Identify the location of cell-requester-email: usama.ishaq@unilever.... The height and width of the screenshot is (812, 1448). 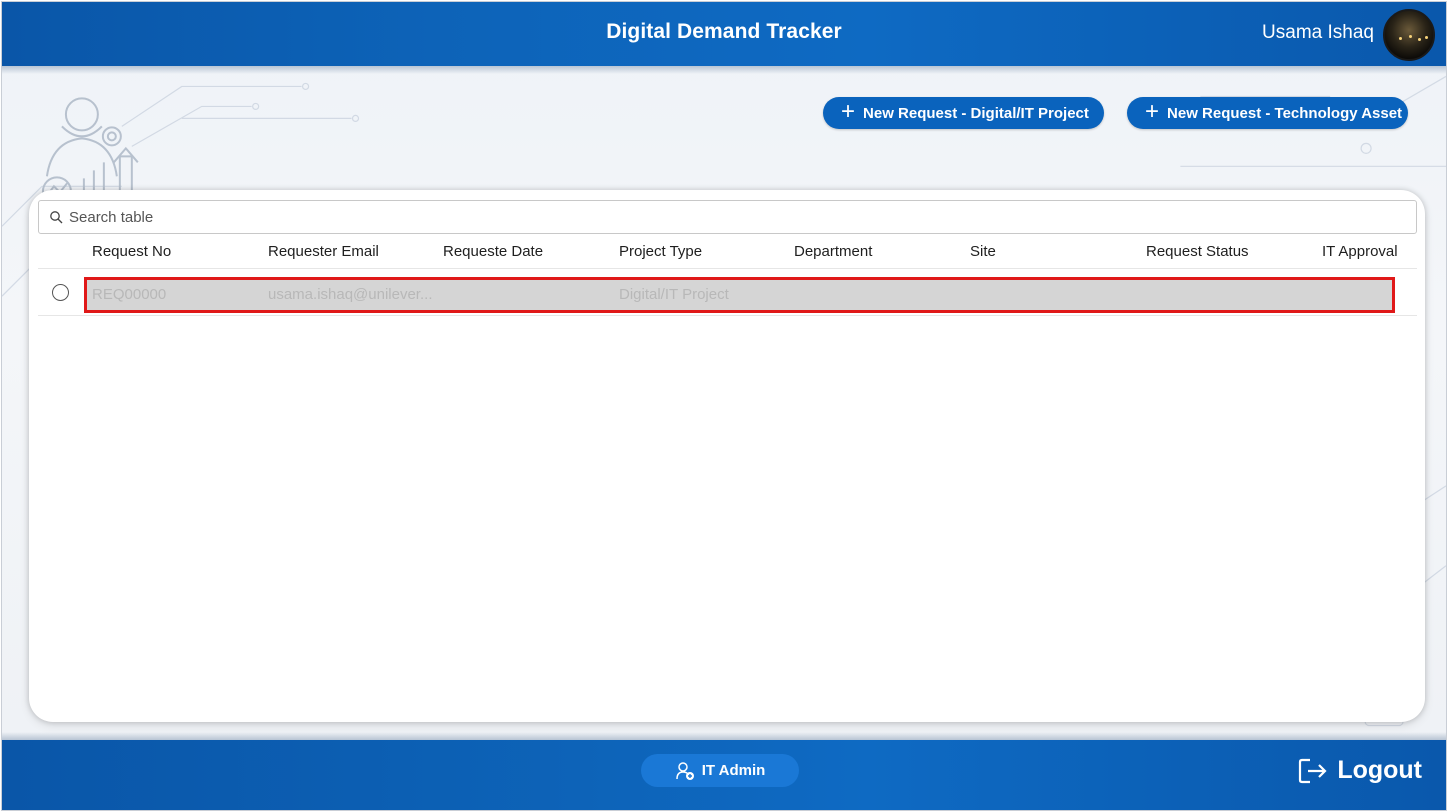
(350, 294).